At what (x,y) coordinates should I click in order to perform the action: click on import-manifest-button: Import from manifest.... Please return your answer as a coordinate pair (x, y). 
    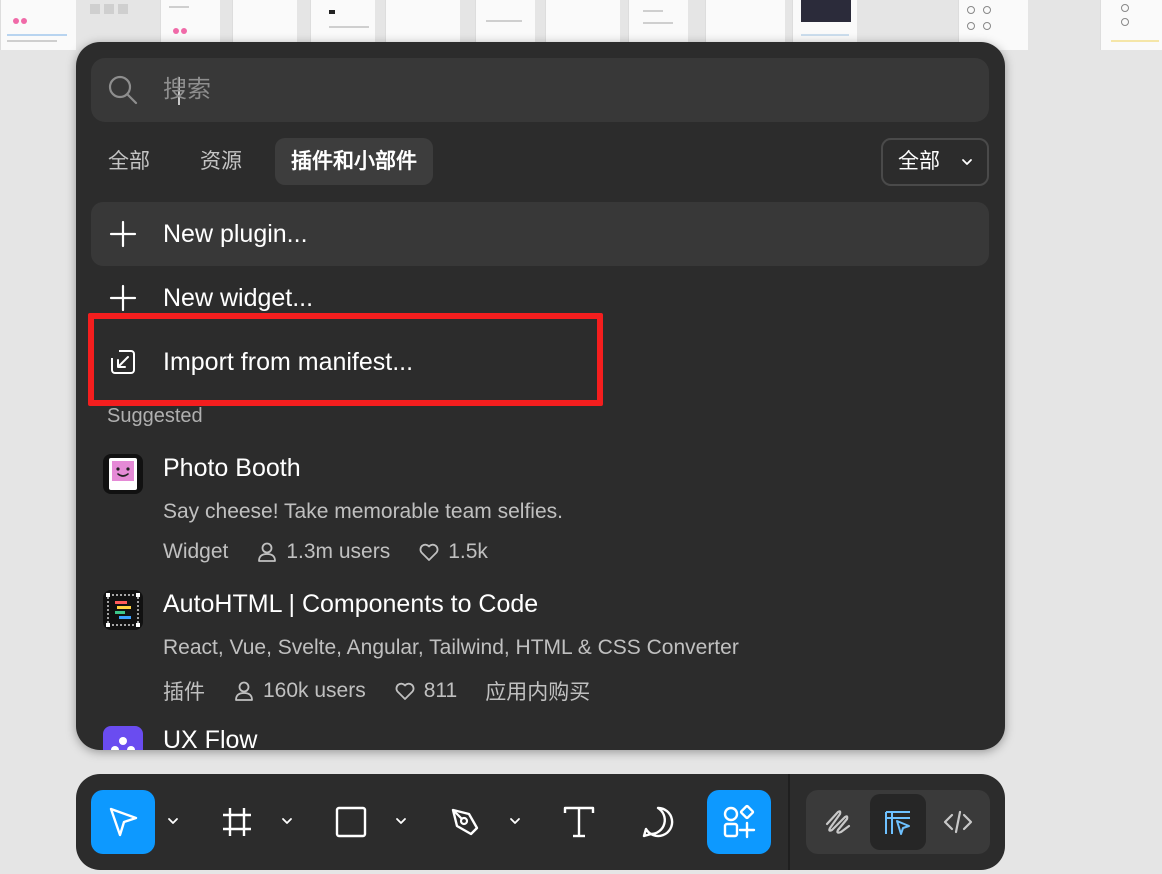
    Looking at the image, I should click on (540, 362).